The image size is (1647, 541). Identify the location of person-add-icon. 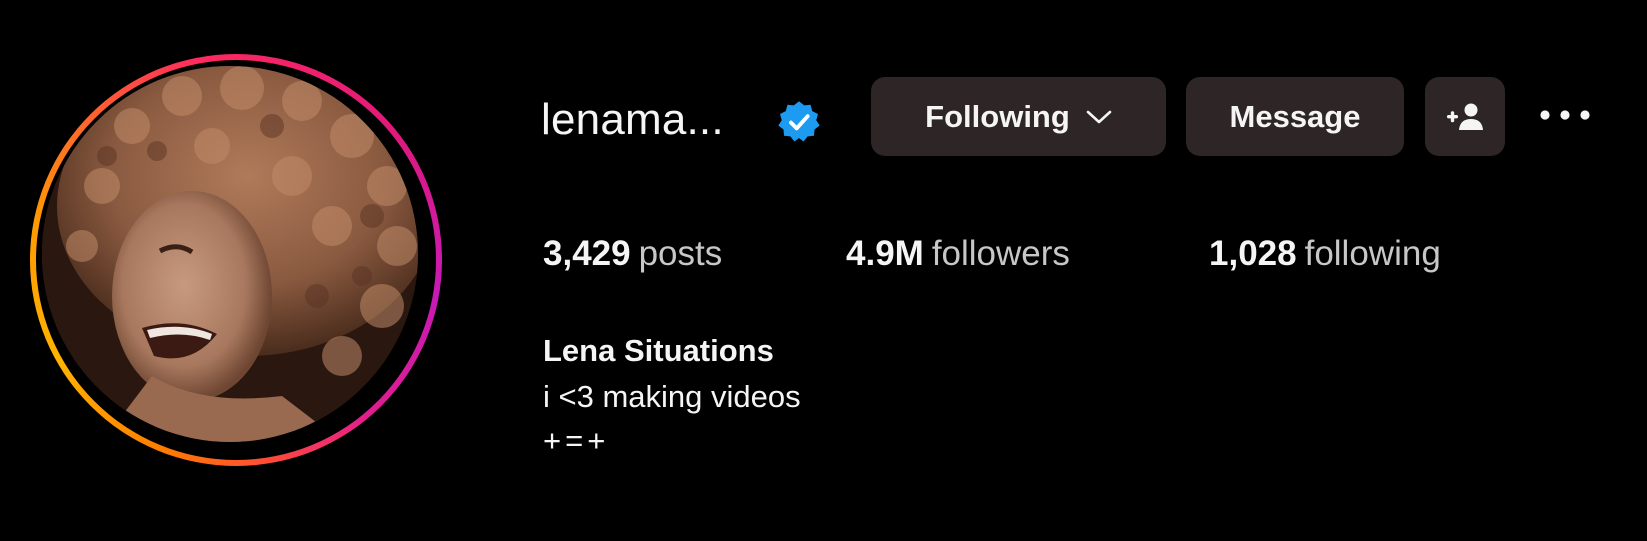
(1465, 116).